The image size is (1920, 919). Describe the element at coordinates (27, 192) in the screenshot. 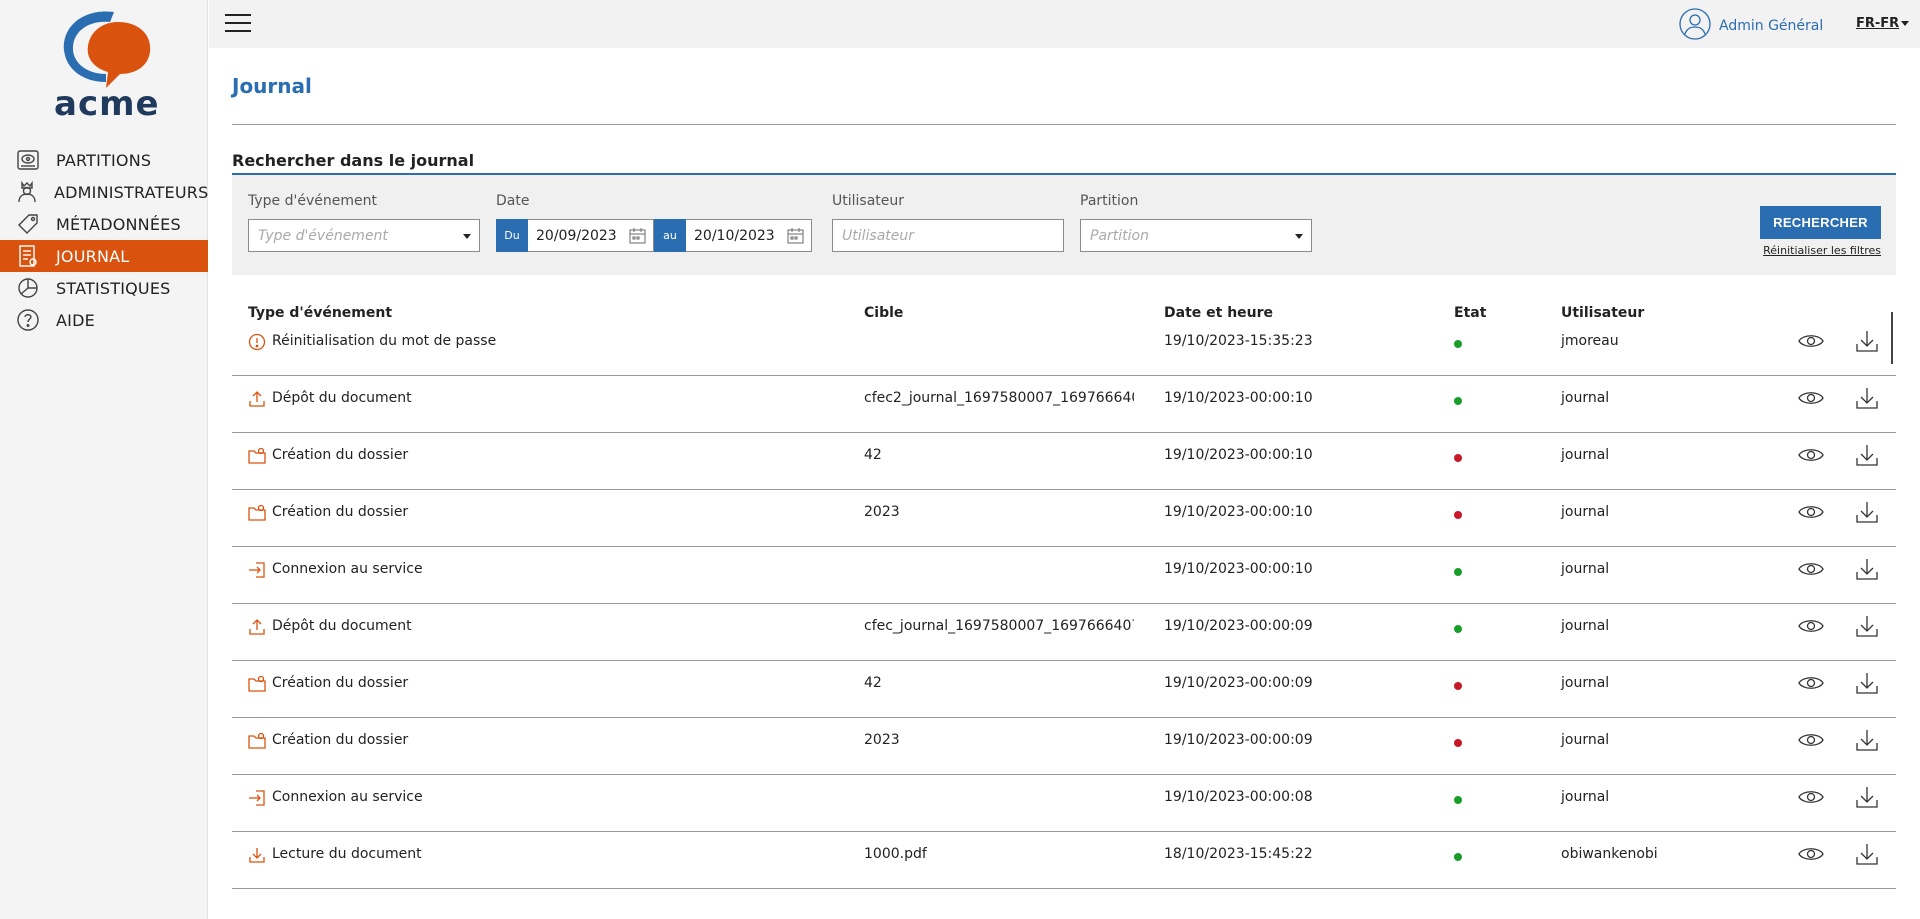

I see `administrators-icon` at that location.